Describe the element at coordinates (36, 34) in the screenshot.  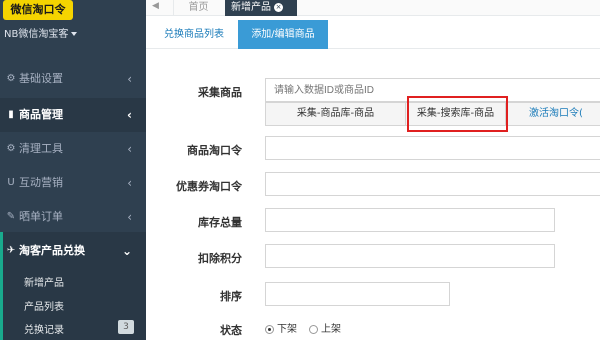
I see `account-name: NB微信淘宝客` at that location.